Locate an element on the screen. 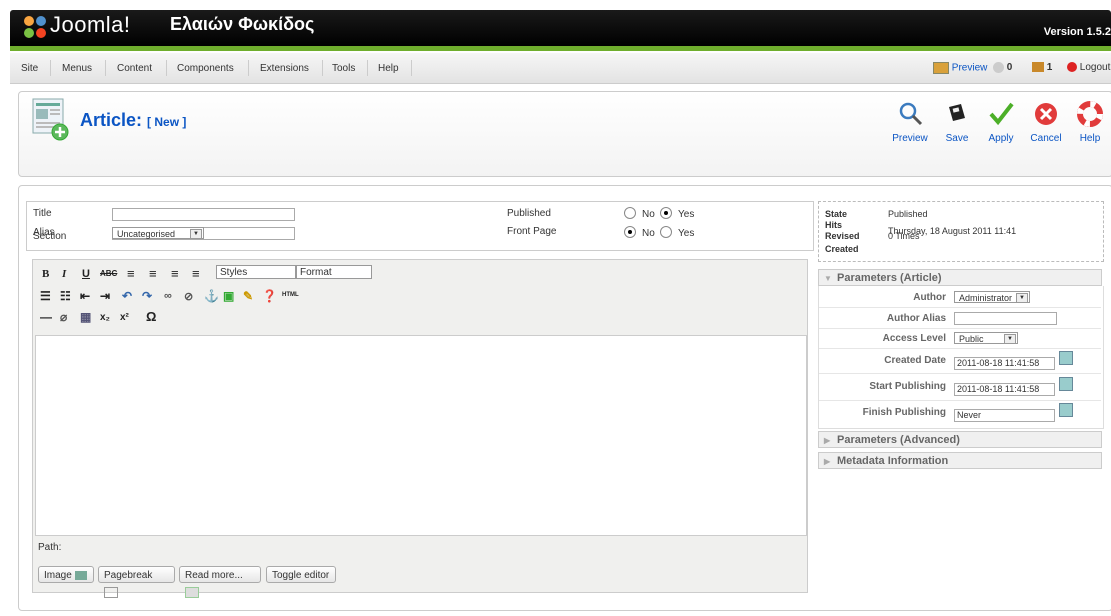 The image size is (1111, 616). menu-help: Help is located at coordinates (388, 68).